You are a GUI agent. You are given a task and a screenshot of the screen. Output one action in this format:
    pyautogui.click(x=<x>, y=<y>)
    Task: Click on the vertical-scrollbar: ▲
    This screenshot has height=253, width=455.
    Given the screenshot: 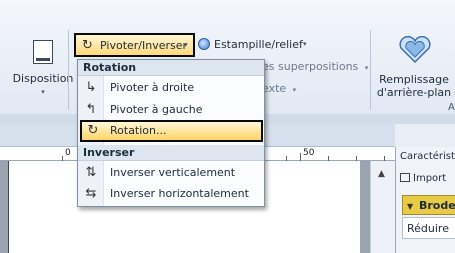 What is the action you would take?
    pyautogui.click(x=382, y=207)
    